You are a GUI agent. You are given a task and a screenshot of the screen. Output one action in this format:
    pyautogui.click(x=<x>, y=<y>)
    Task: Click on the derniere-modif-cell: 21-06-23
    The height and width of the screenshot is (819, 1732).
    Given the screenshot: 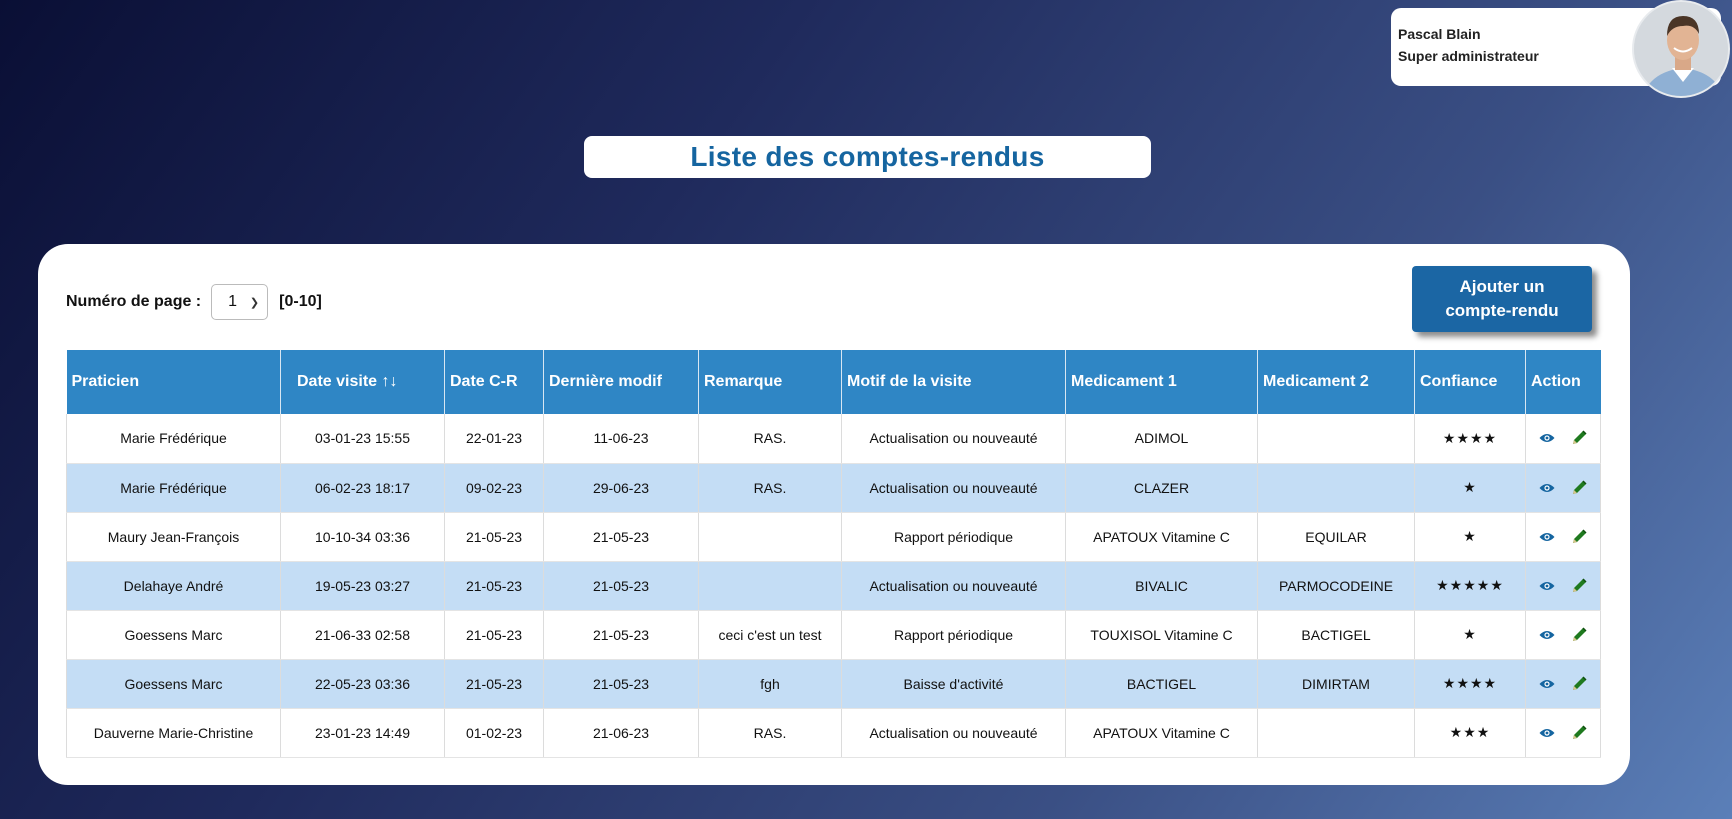 What is the action you would take?
    pyautogui.click(x=621, y=733)
    